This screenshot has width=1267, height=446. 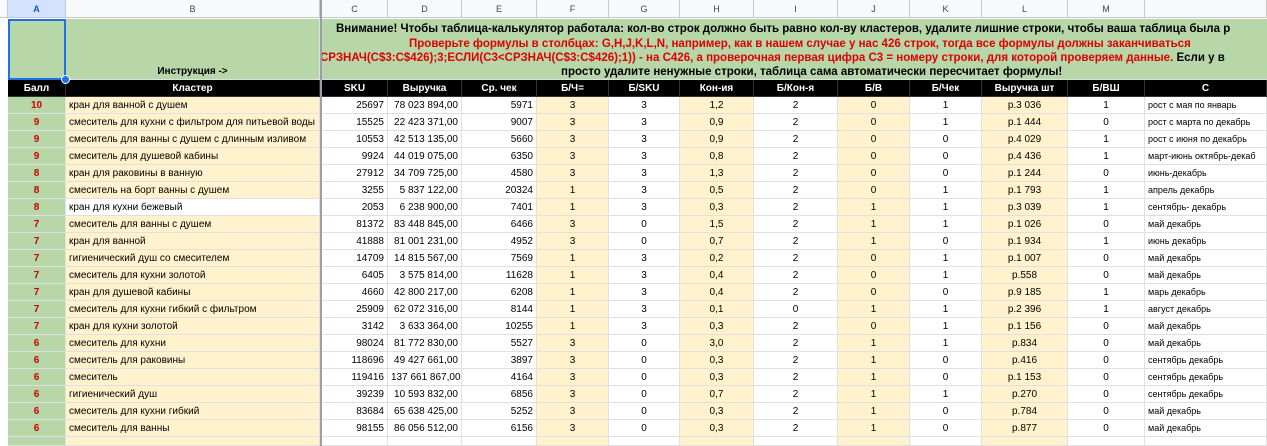 What do you see at coordinates (1106, 9) in the screenshot?
I see `column-header-m: M` at bounding box center [1106, 9].